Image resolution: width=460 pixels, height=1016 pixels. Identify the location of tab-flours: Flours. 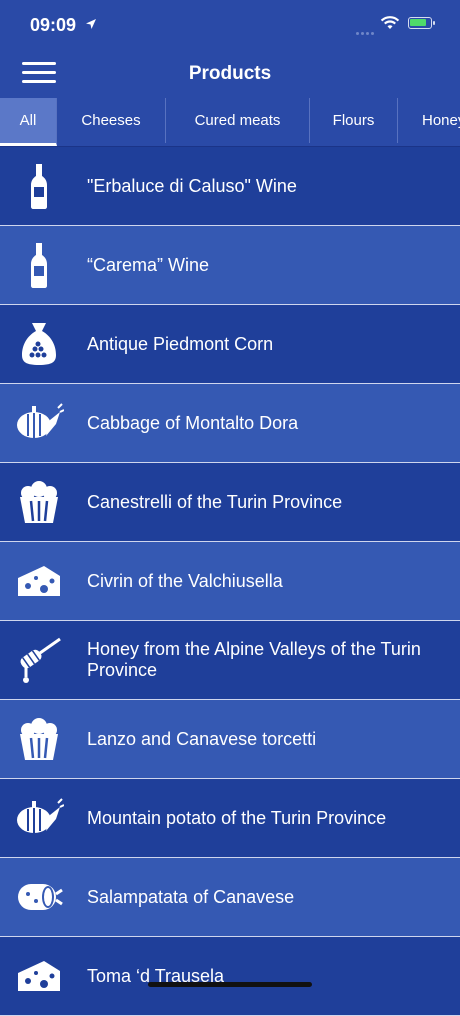
(354, 120).